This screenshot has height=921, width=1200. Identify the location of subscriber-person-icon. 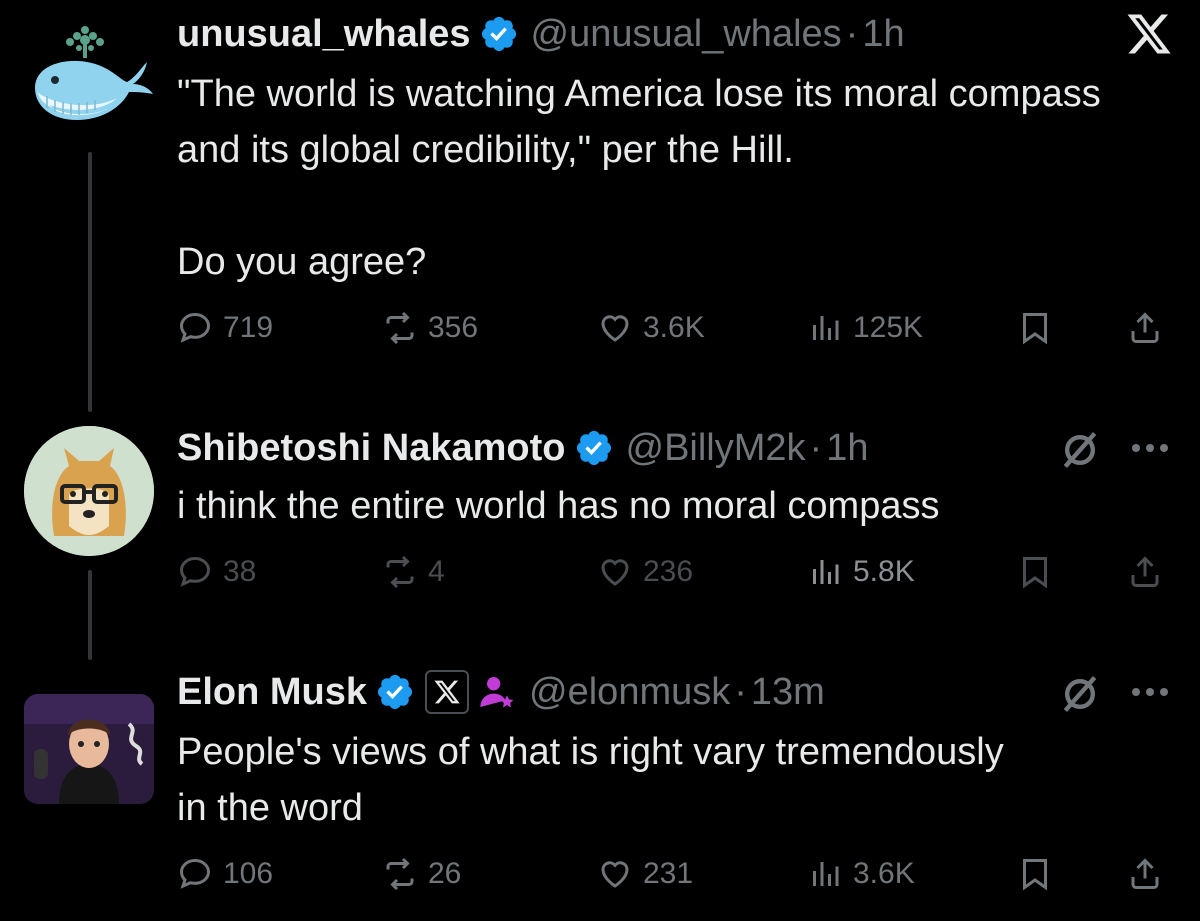
(497, 692).